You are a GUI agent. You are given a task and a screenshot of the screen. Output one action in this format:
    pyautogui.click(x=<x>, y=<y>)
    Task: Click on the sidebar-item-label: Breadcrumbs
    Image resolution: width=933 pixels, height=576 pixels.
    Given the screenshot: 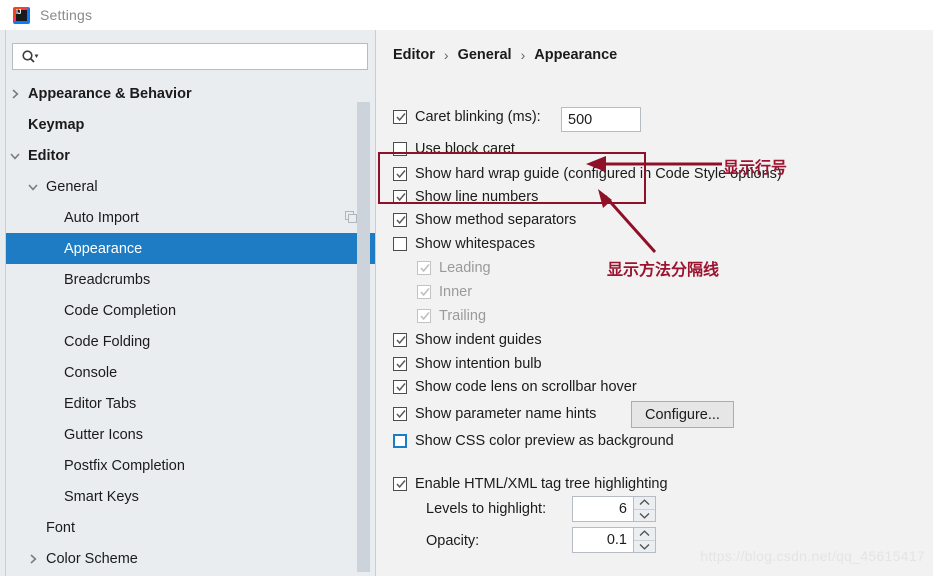 What is the action you would take?
    pyautogui.click(x=107, y=279)
    